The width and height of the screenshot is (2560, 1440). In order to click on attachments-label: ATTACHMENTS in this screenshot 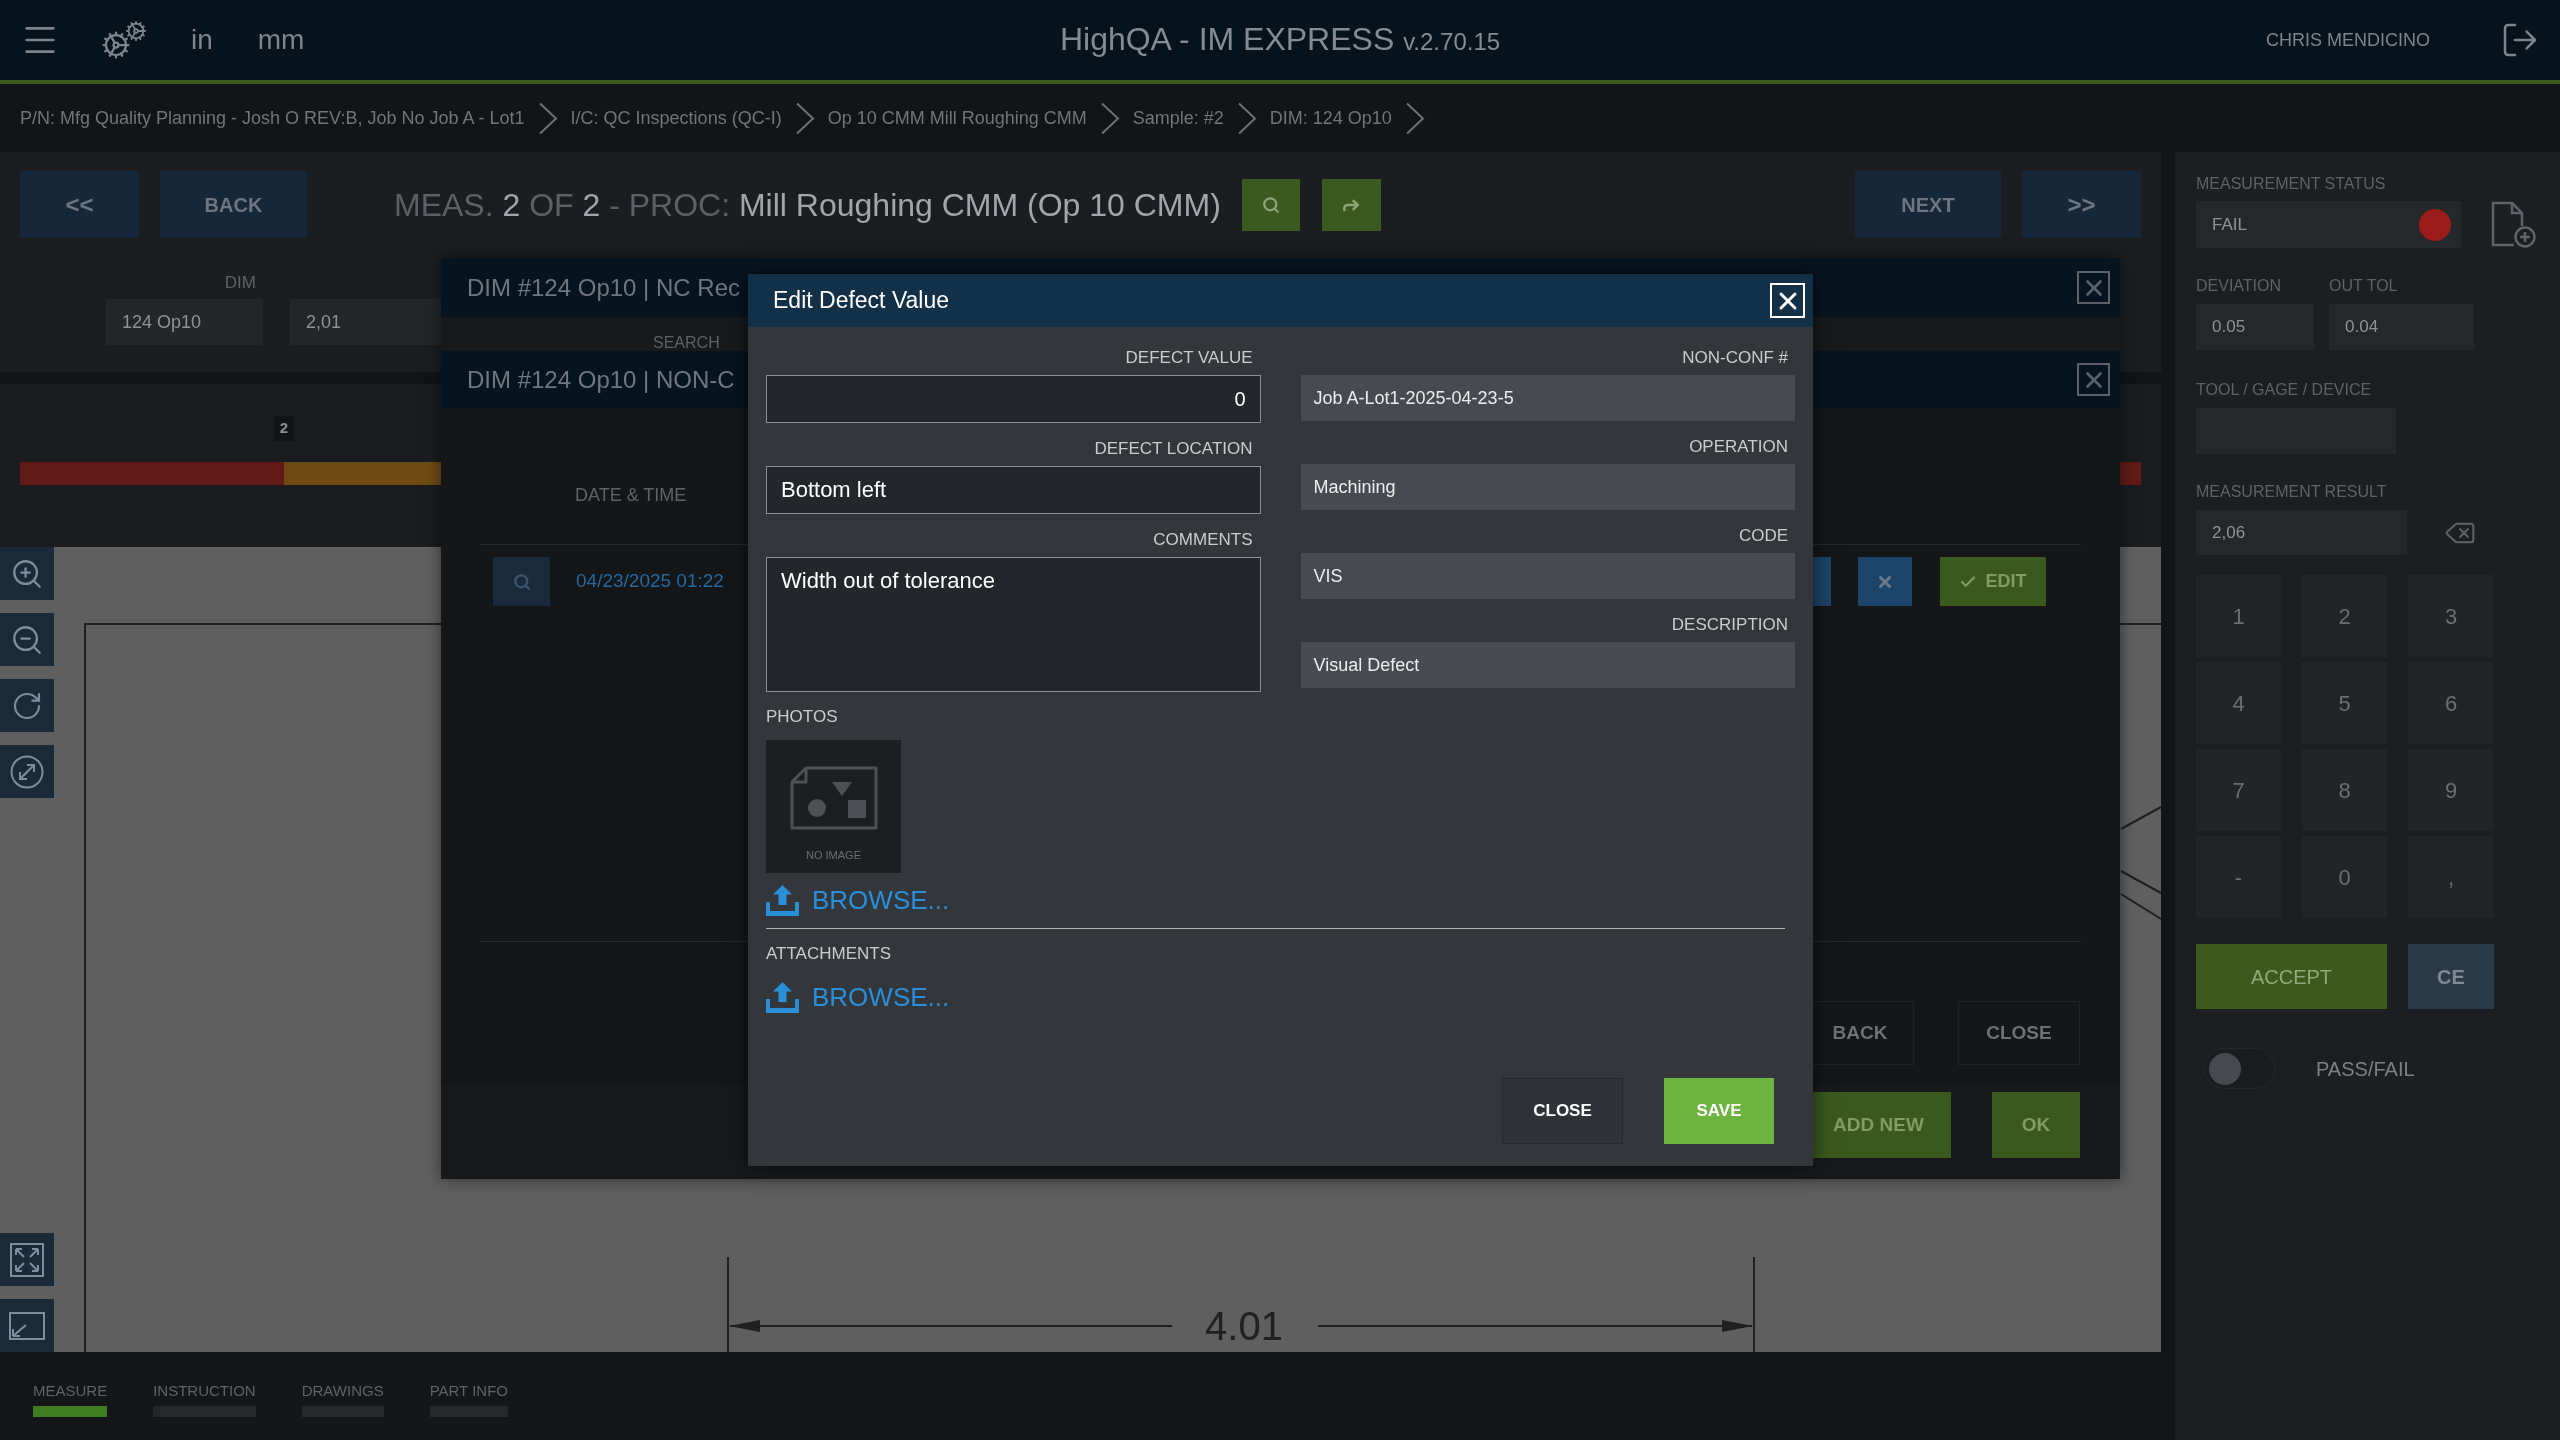, I will do `click(828, 954)`.